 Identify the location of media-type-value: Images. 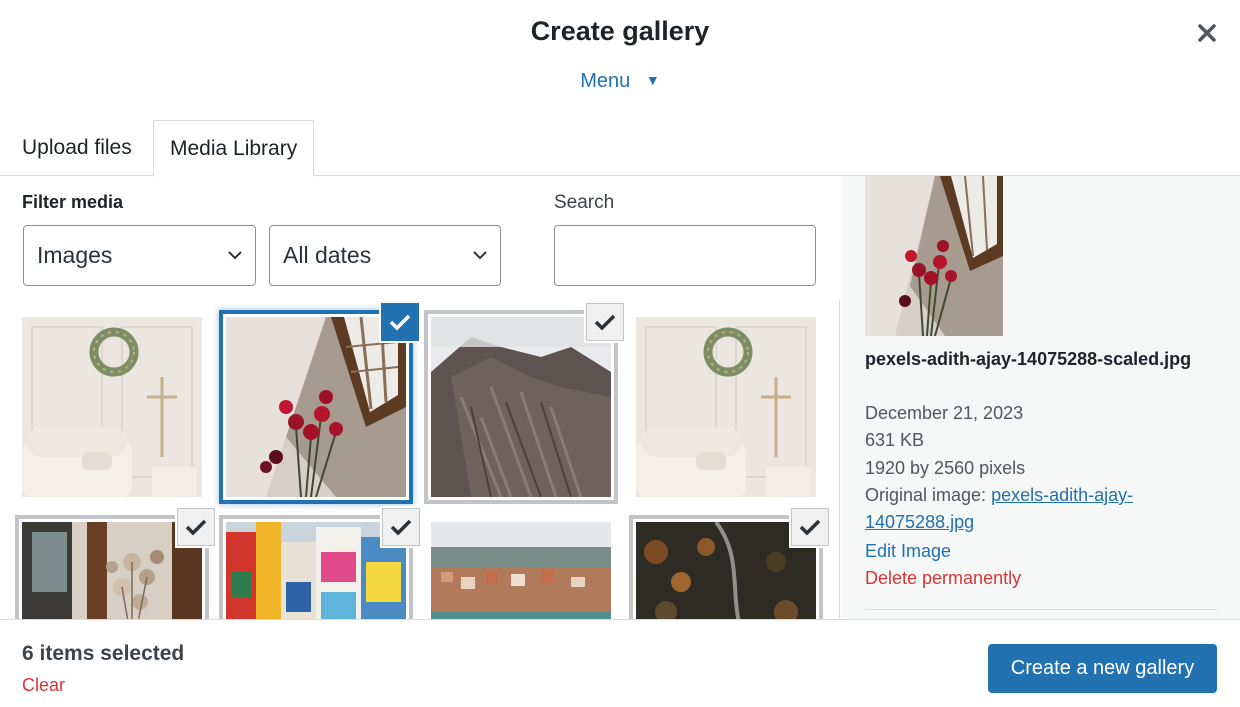
(75, 255).